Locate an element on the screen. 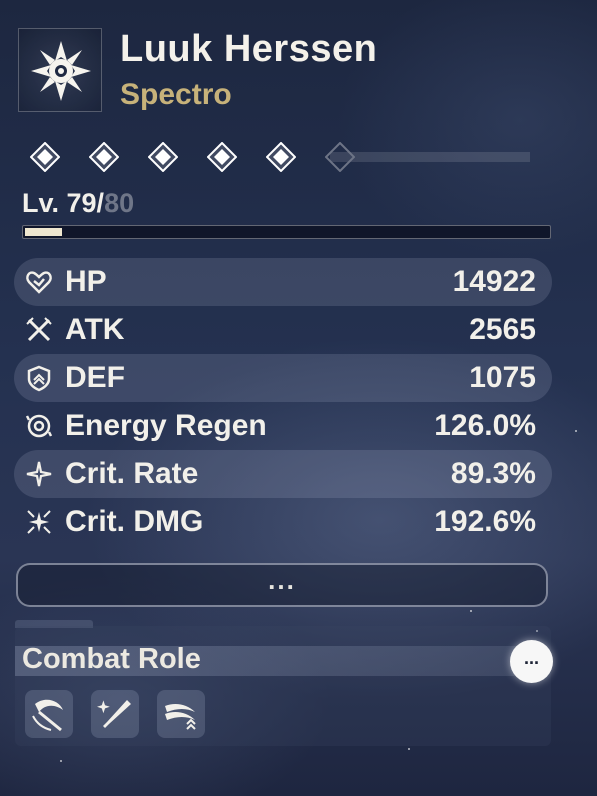 Image resolution: width=597 pixels, height=796 pixels. sequence-node-locked is located at coordinates (340, 157).